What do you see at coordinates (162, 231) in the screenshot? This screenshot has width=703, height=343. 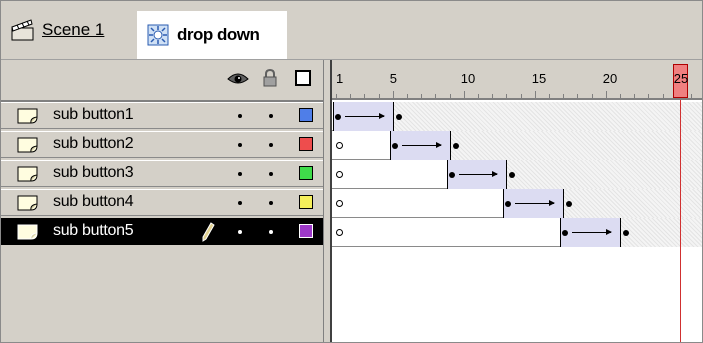 I see `layer-row: sub button5` at bounding box center [162, 231].